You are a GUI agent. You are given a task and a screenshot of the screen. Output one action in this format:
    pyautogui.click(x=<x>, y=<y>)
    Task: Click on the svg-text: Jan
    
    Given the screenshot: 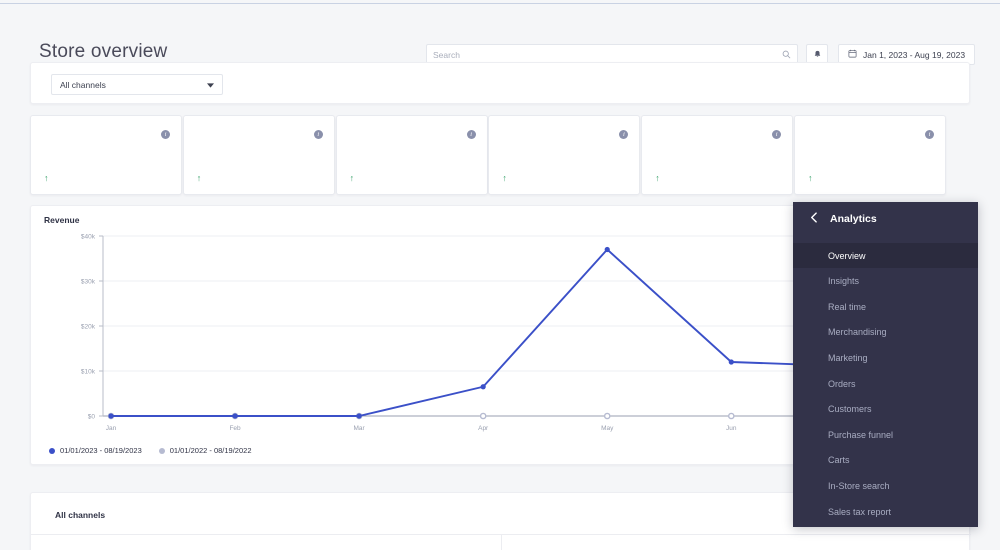 What is the action you would take?
    pyautogui.click(x=111, y=428)
    